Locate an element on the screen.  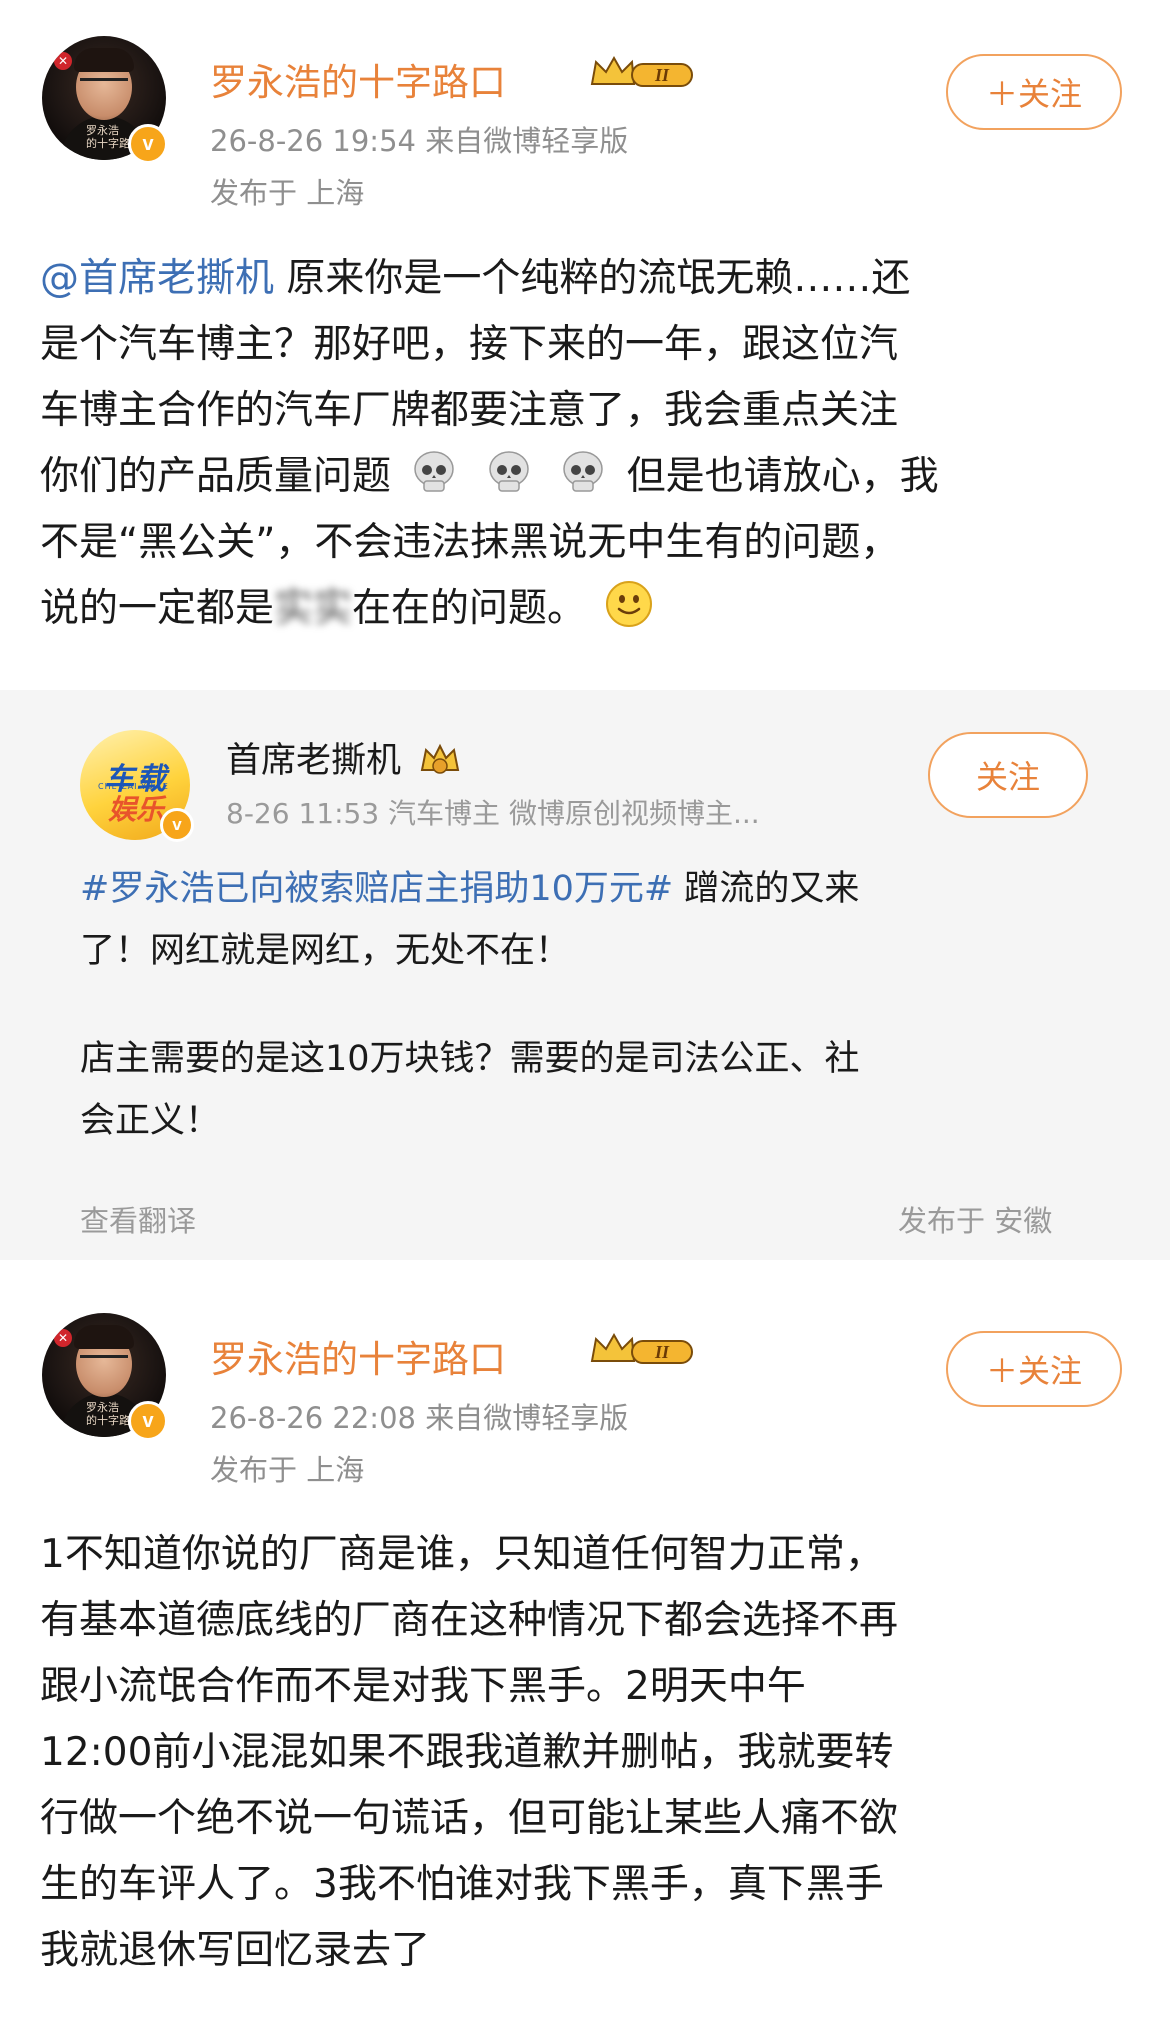
post1-line5: 不是“黑公关”，不会违法抹黑说无中生有的问题， is located at coordinates (470, 542).